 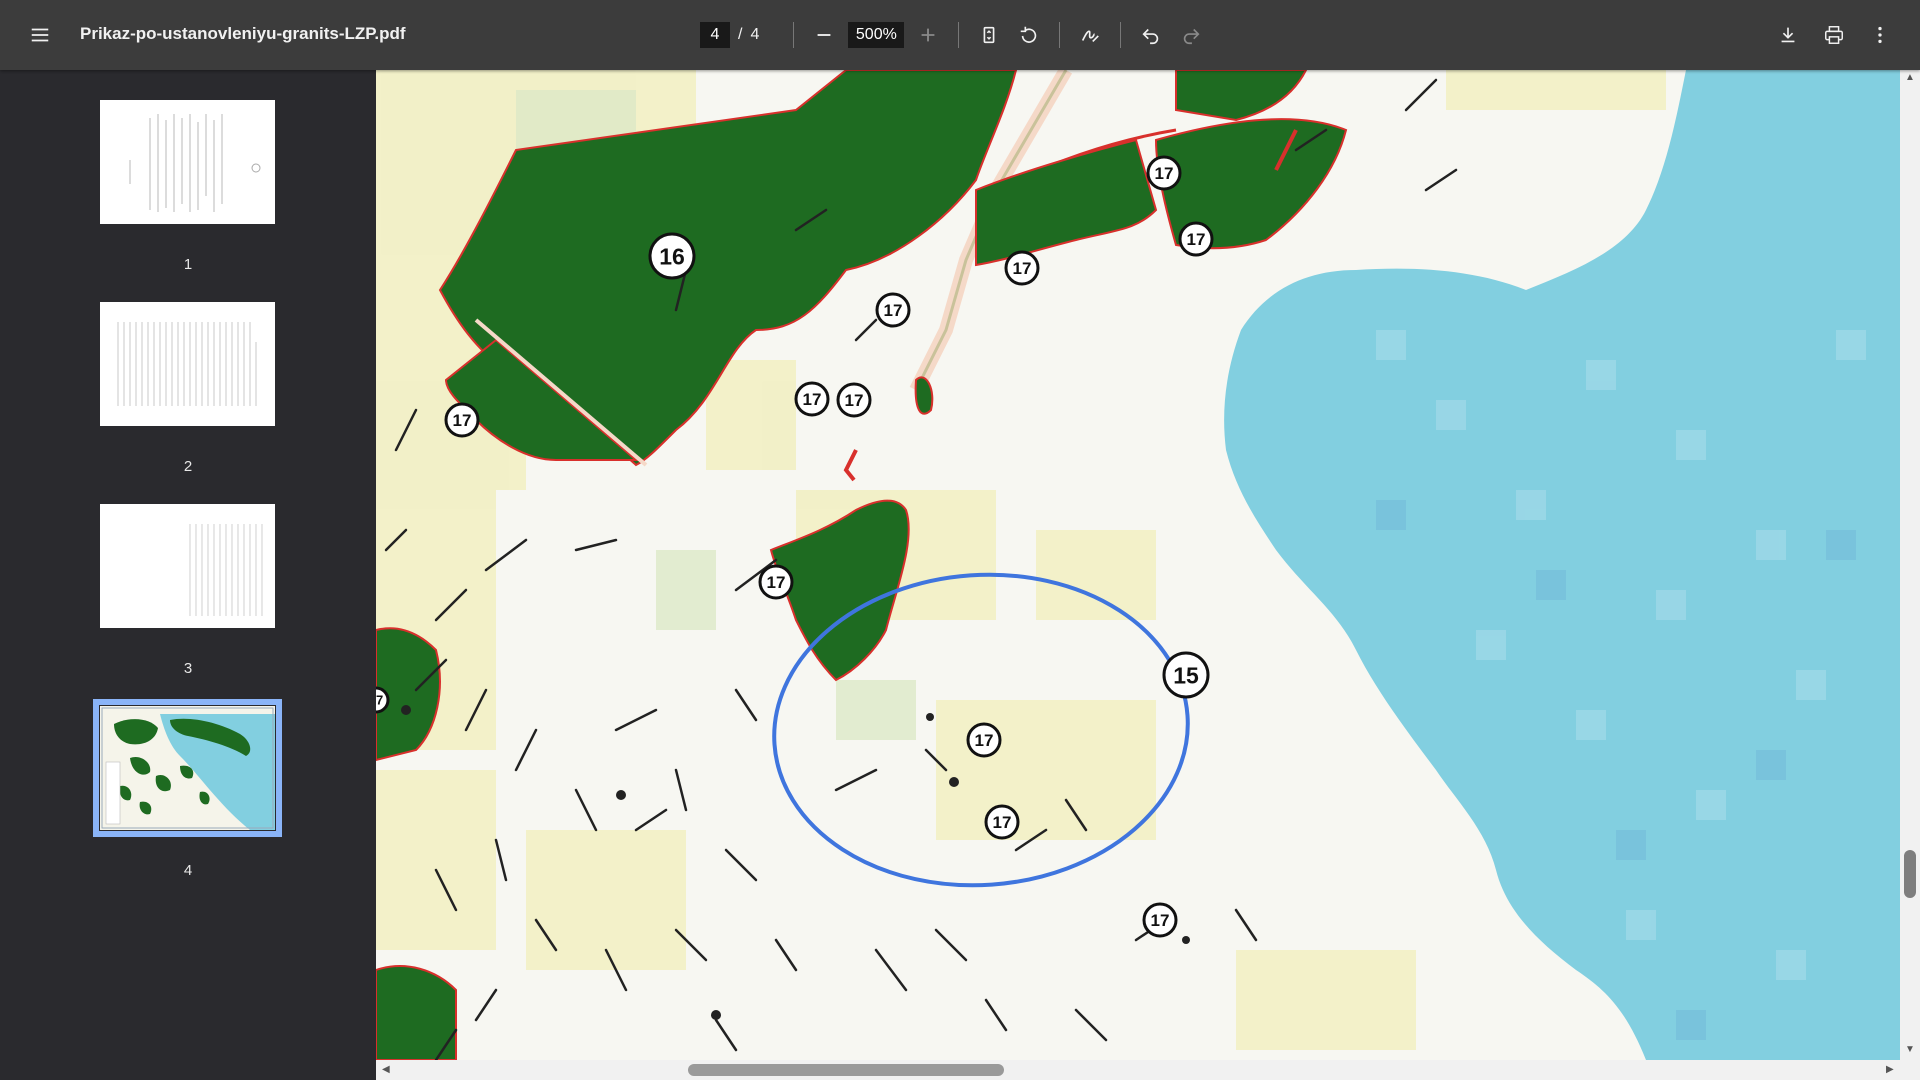 I want to click on download-button, so click(x=1788, y=35).